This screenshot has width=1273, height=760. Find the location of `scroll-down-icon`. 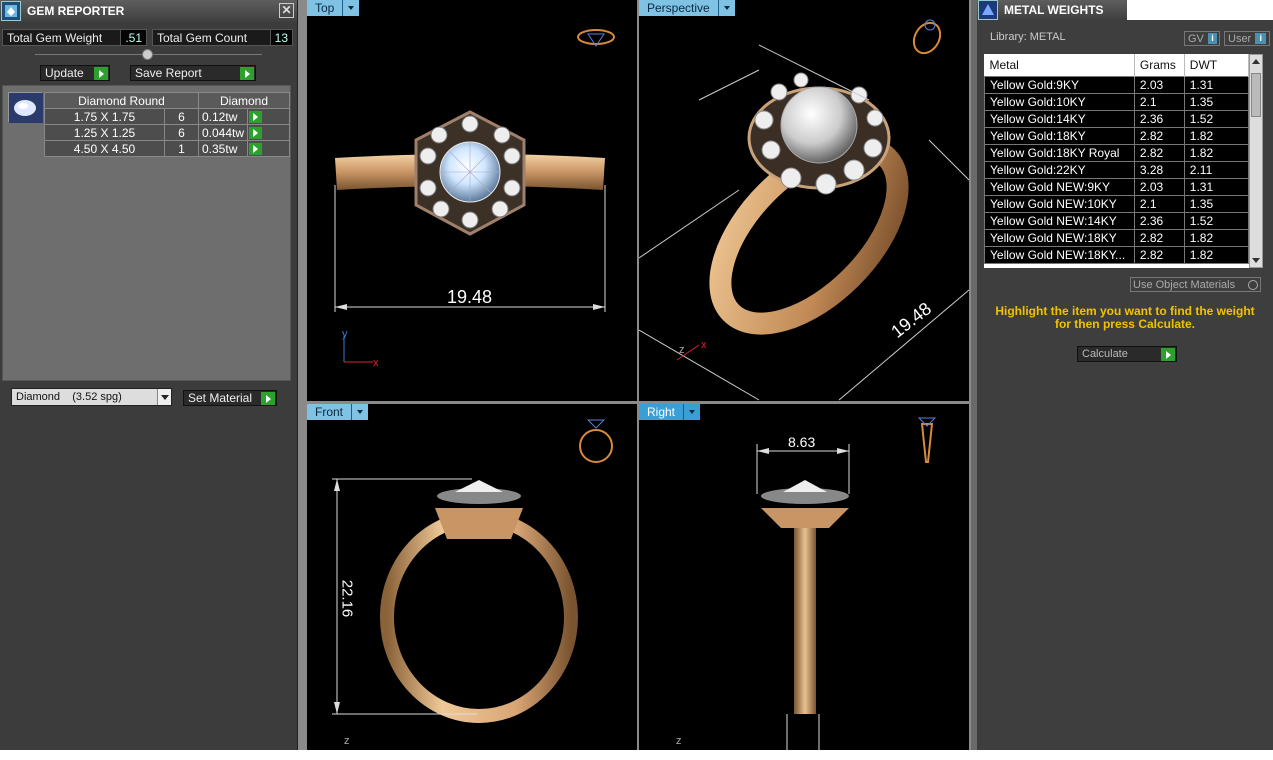

scroll-down-icon is located at coordinates (1256, 260).